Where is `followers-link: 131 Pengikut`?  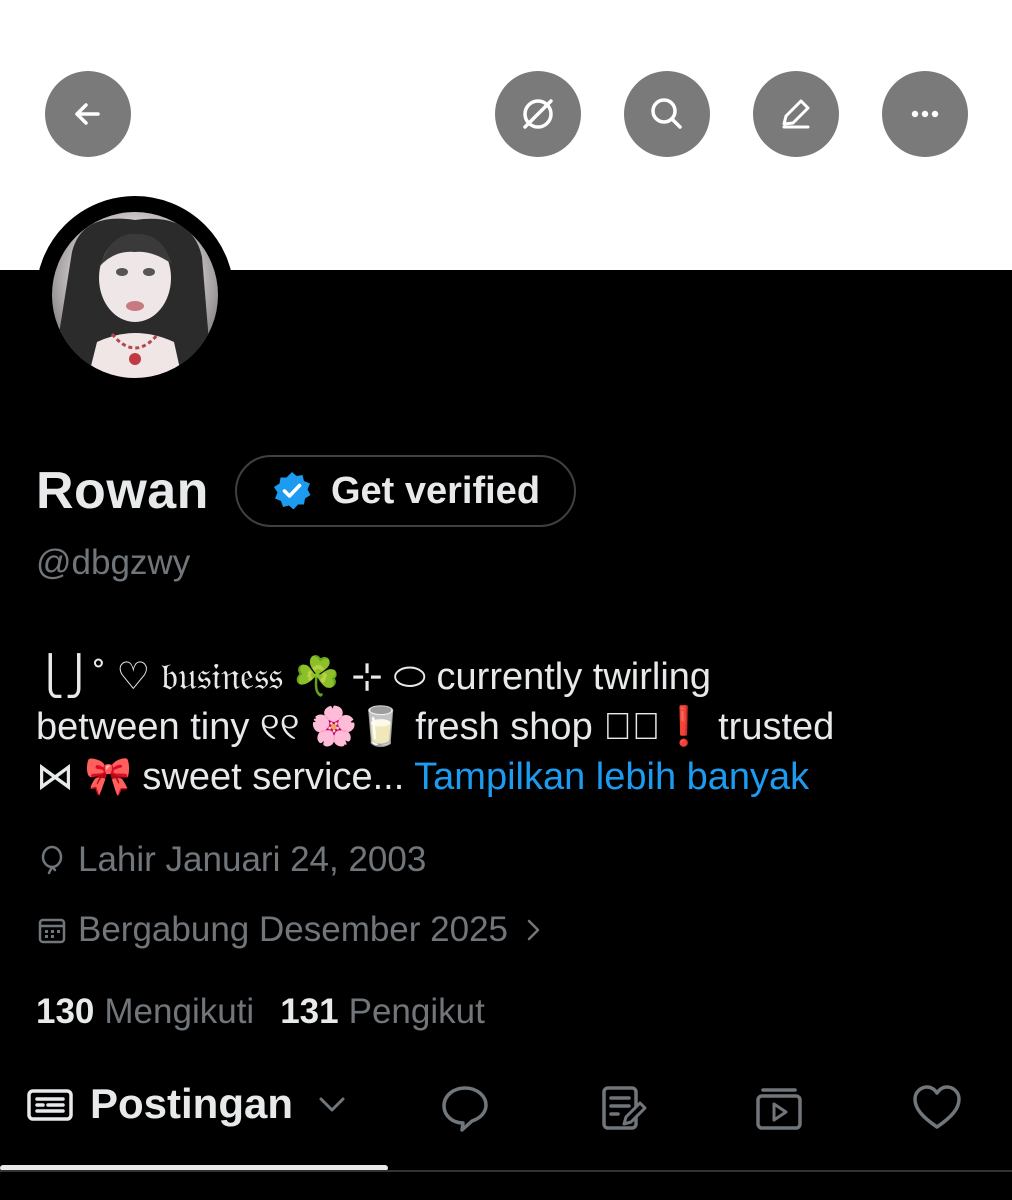
followers-link: 131 Pengikut is located at coordinates (382, 1012).